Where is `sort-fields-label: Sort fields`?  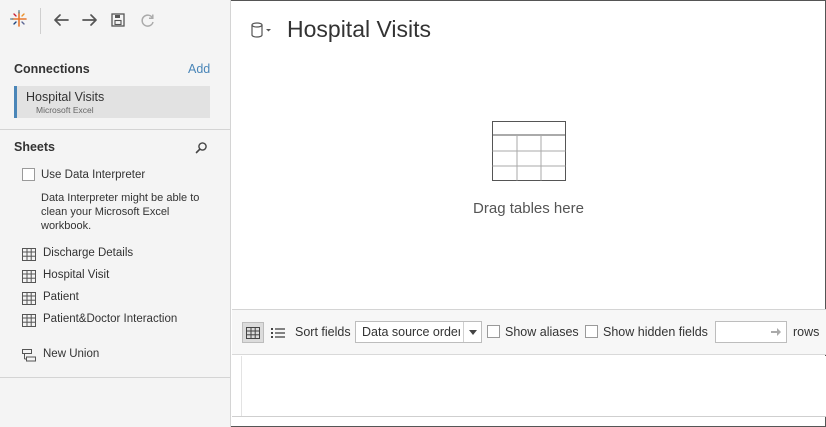 sort-fields-label: Sort fields is located at coordinates (323, 332).